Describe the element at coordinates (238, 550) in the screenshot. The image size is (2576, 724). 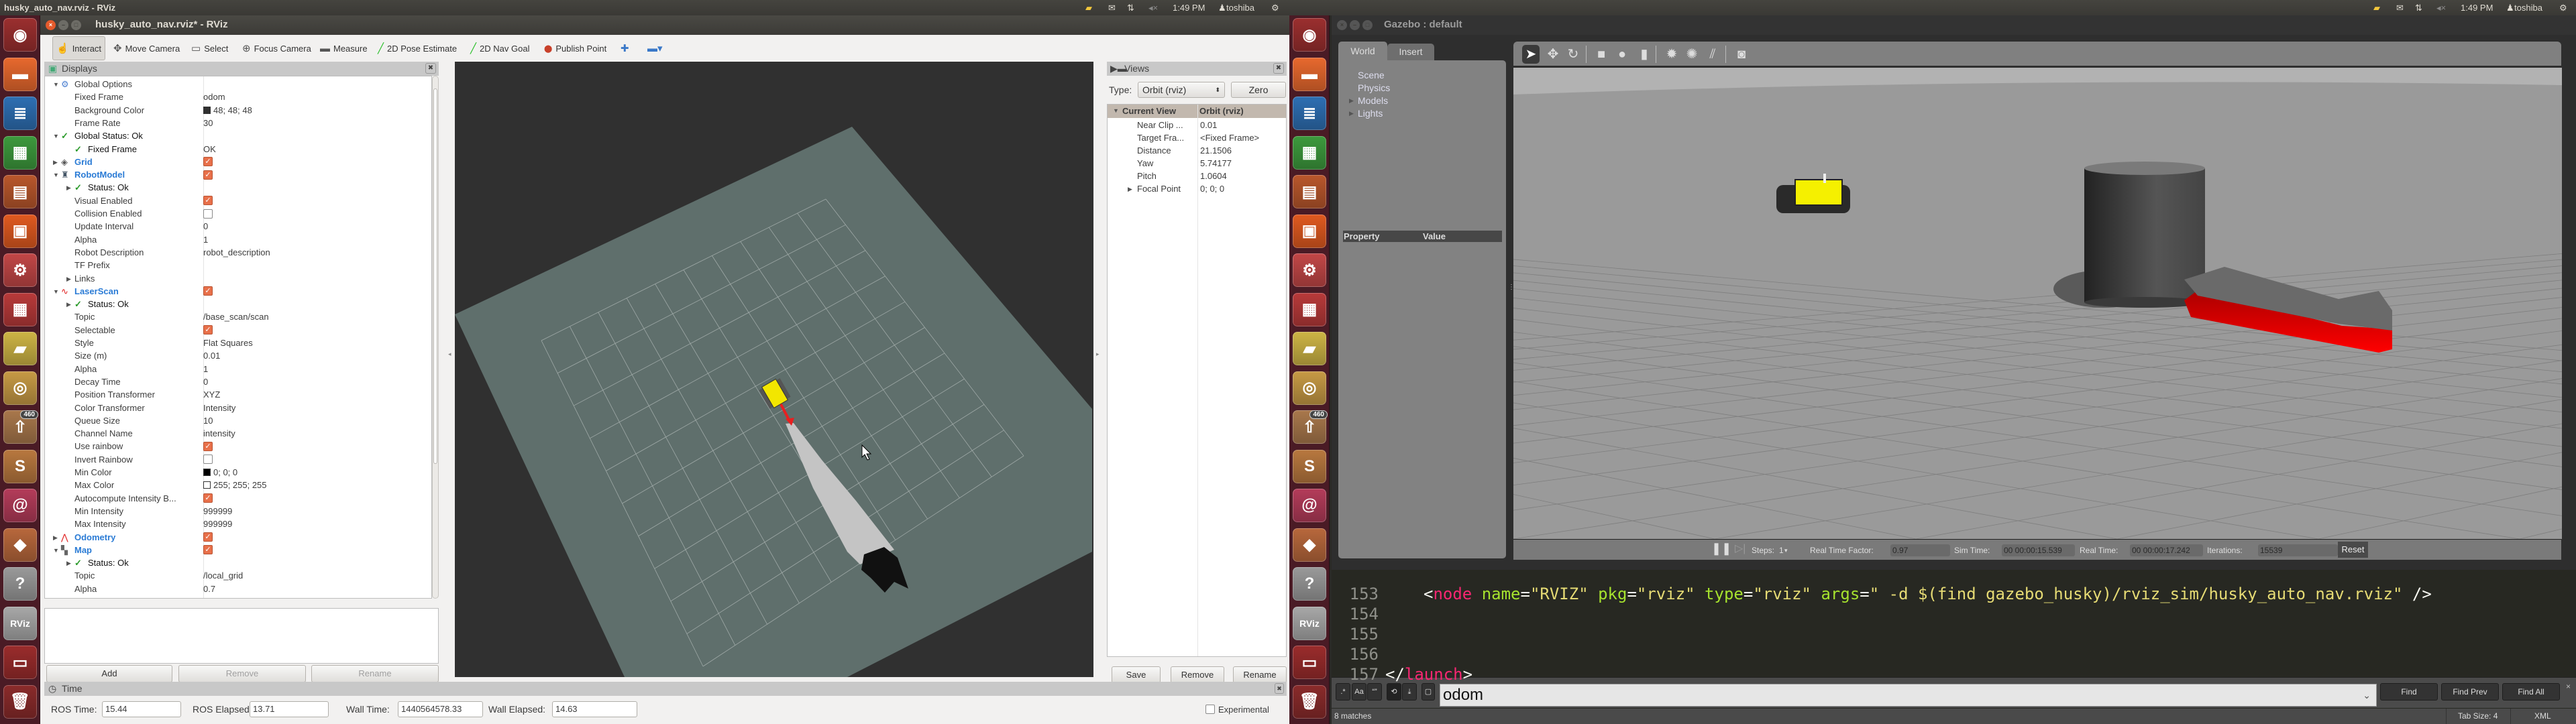
I see `display-row: ▼ ▚ Map ✓` at that location.